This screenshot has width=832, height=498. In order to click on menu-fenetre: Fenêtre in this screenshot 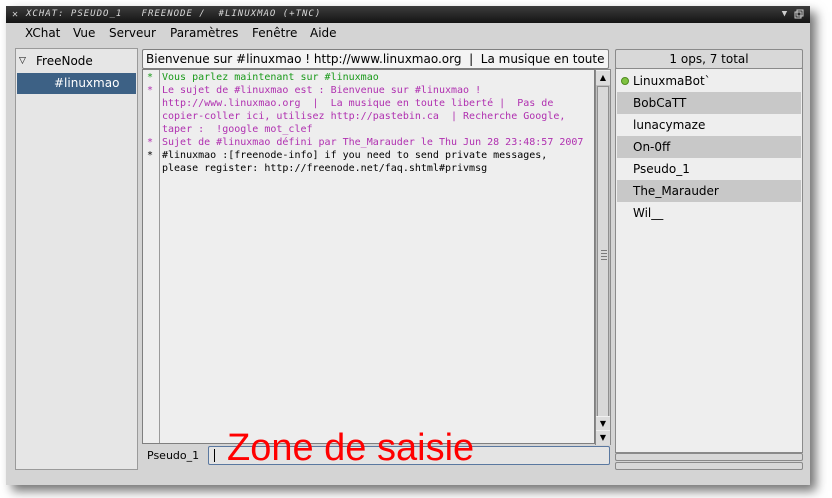, I will do `click(274, 33)`.